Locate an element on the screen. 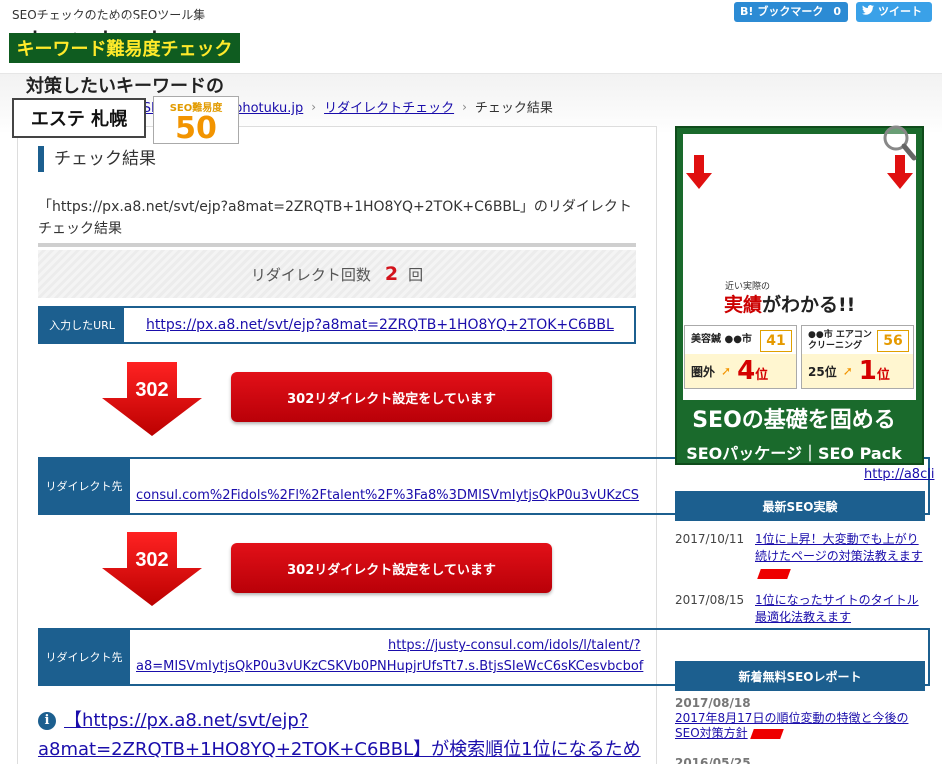 The width and height of the screenshot is (942, 764). sidebar-report-title: 2017年8月17日の順位変動の特徴と今後のSEO対策方針 is located at coordinates (791, 725).